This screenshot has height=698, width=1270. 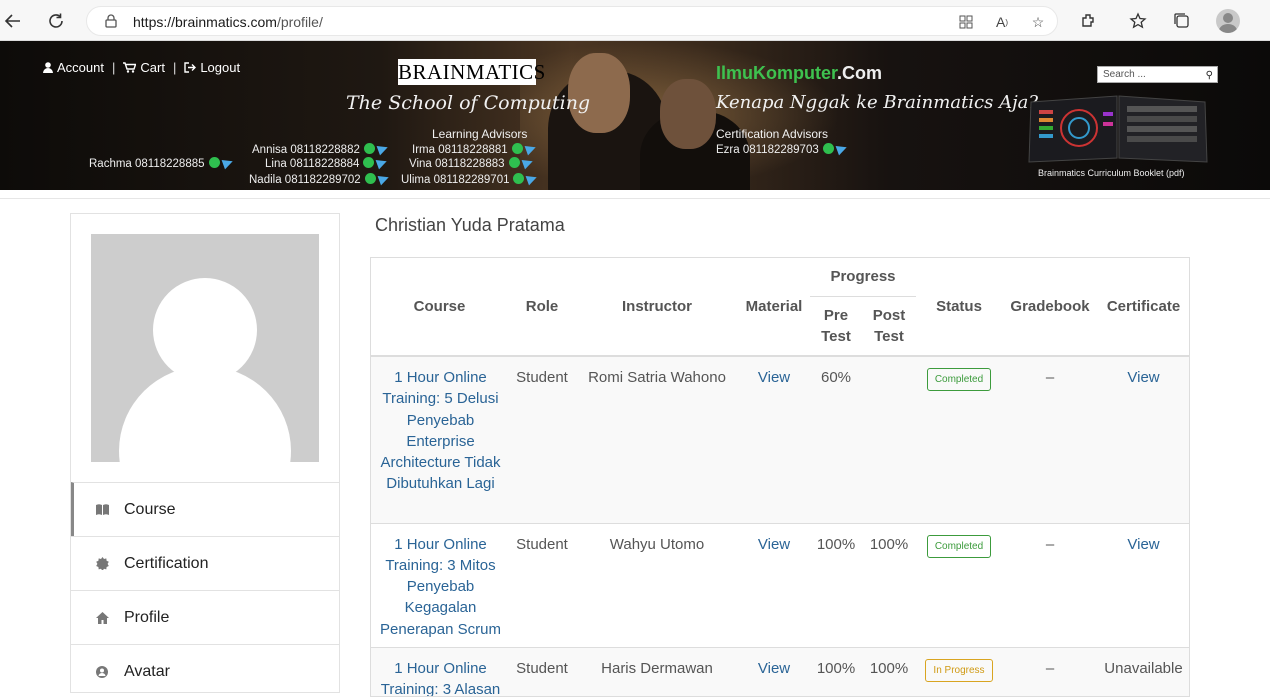 I want to click on col-header-material: Material, so click(x=774, y=306).